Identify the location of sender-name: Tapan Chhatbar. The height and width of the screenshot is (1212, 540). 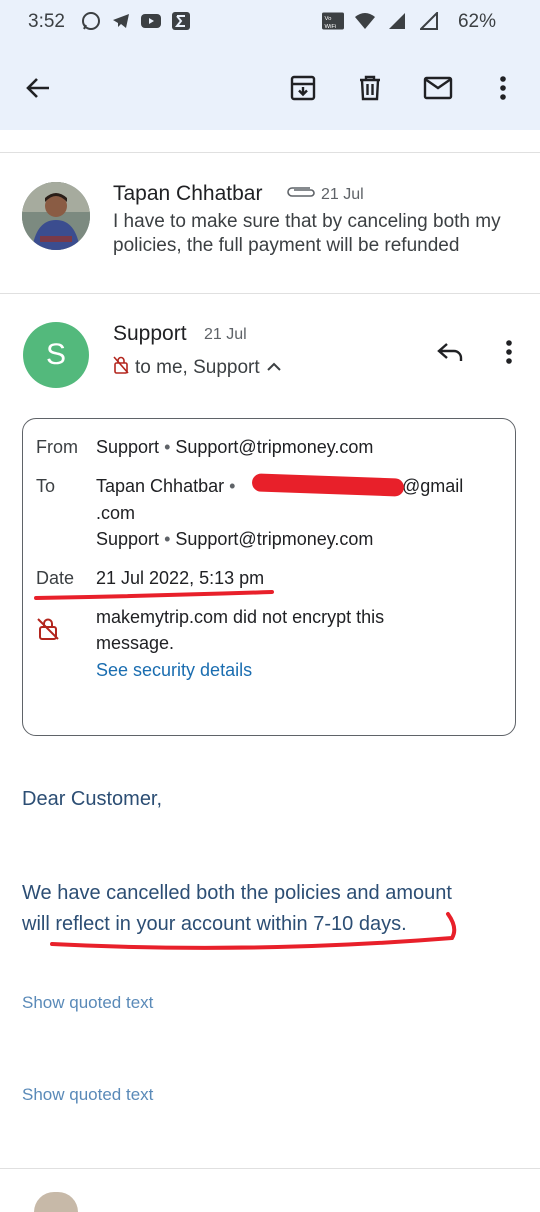
(188, 193).